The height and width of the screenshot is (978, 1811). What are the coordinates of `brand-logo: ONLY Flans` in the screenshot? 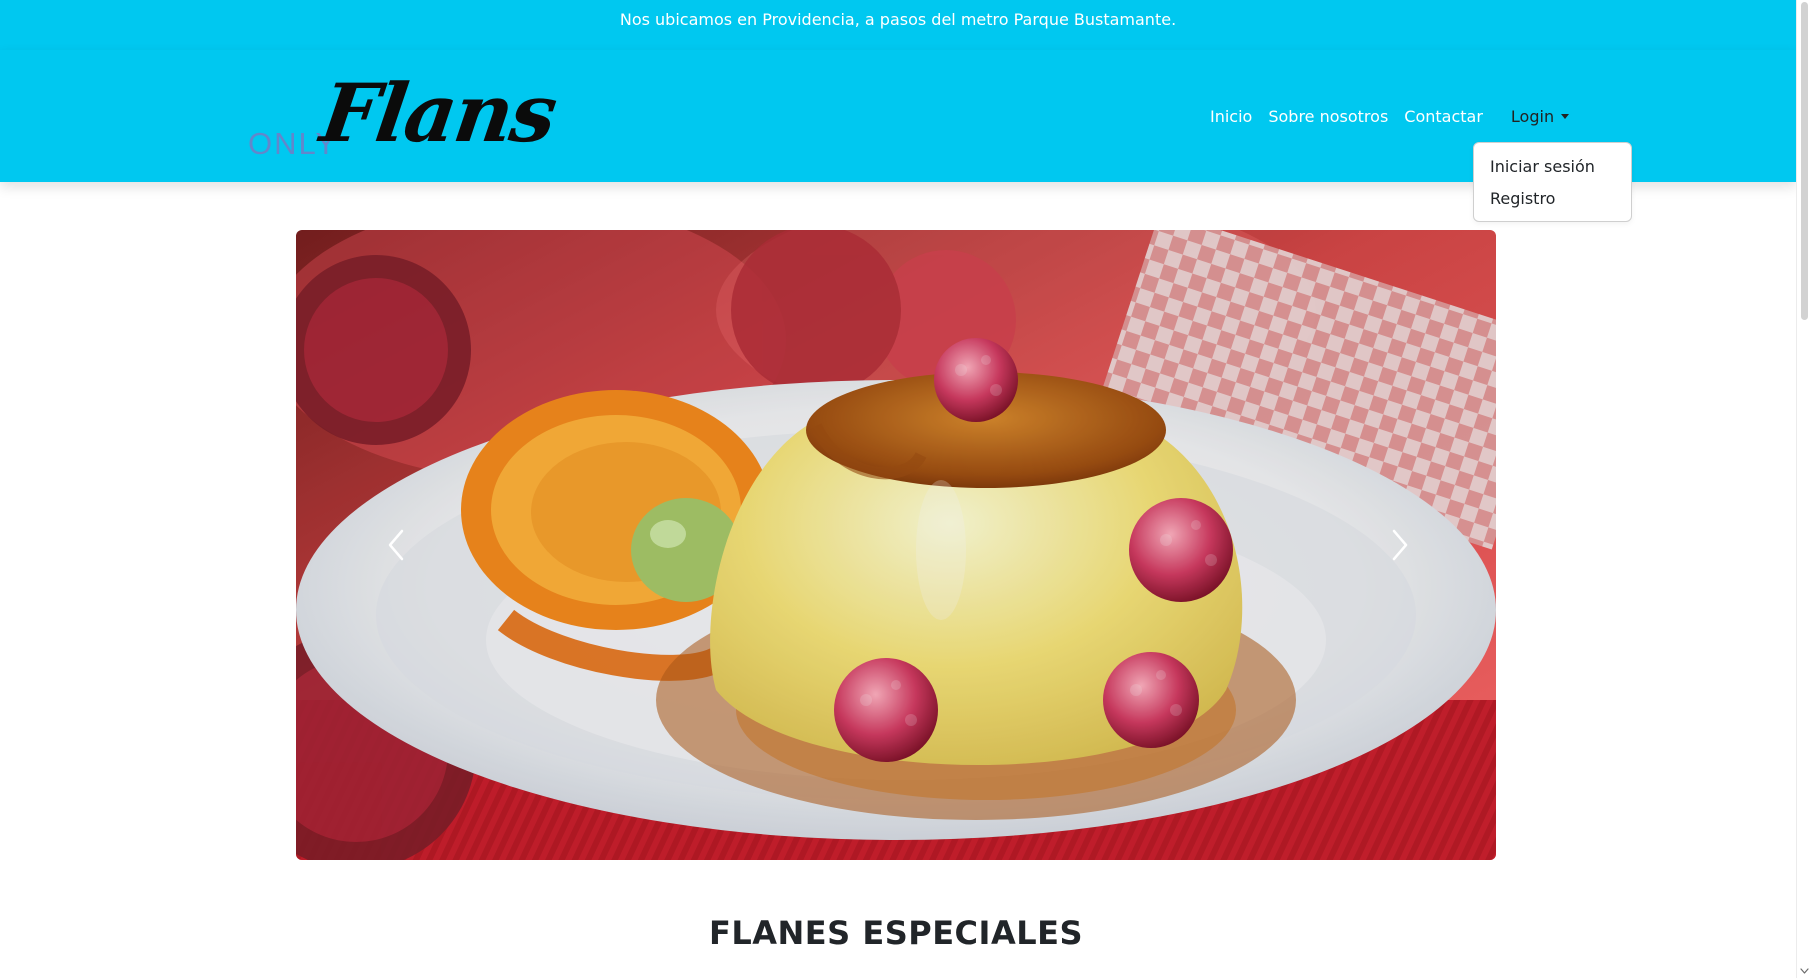 It's located at (402, 119).